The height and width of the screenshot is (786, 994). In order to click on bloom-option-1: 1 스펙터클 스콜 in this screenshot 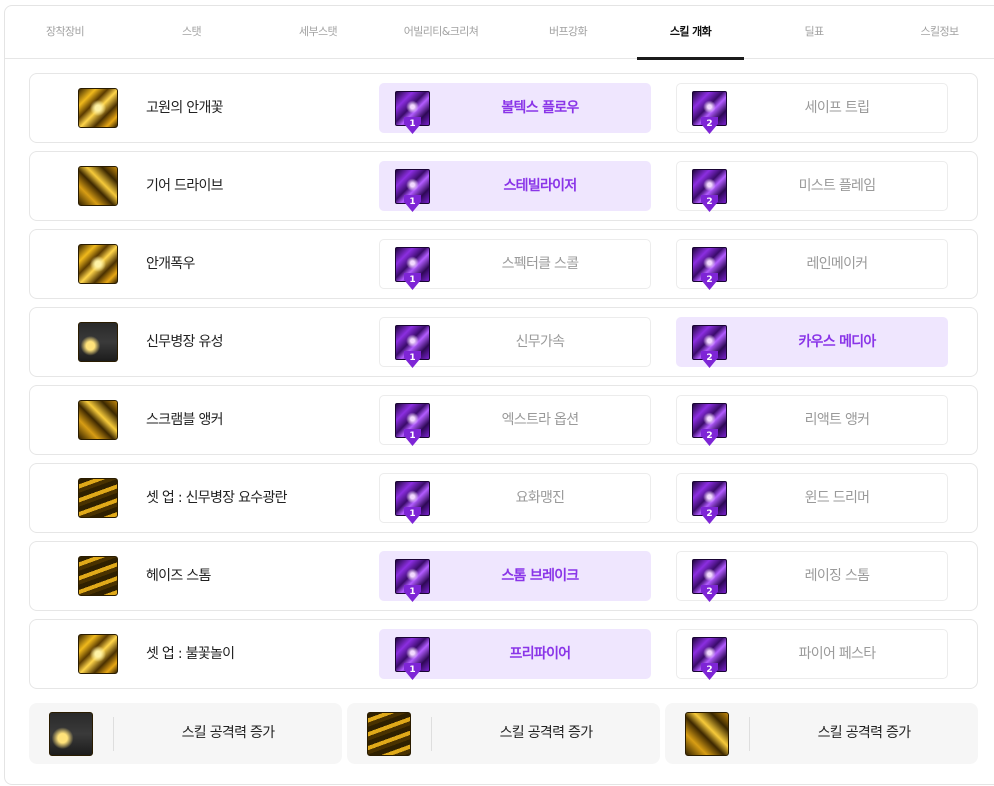, I will do `click(515, 264)`.